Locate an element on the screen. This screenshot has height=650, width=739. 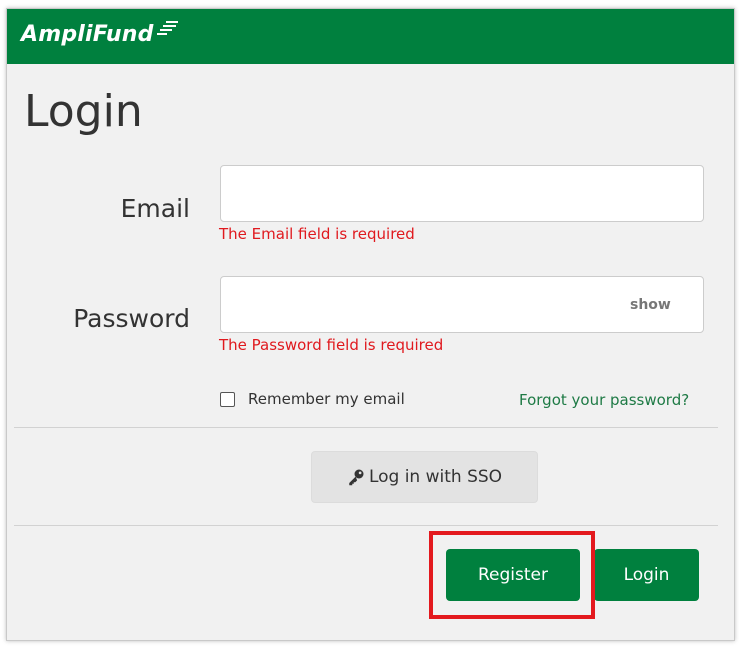
brand-mark-icon is located at coordinates (167, 28).